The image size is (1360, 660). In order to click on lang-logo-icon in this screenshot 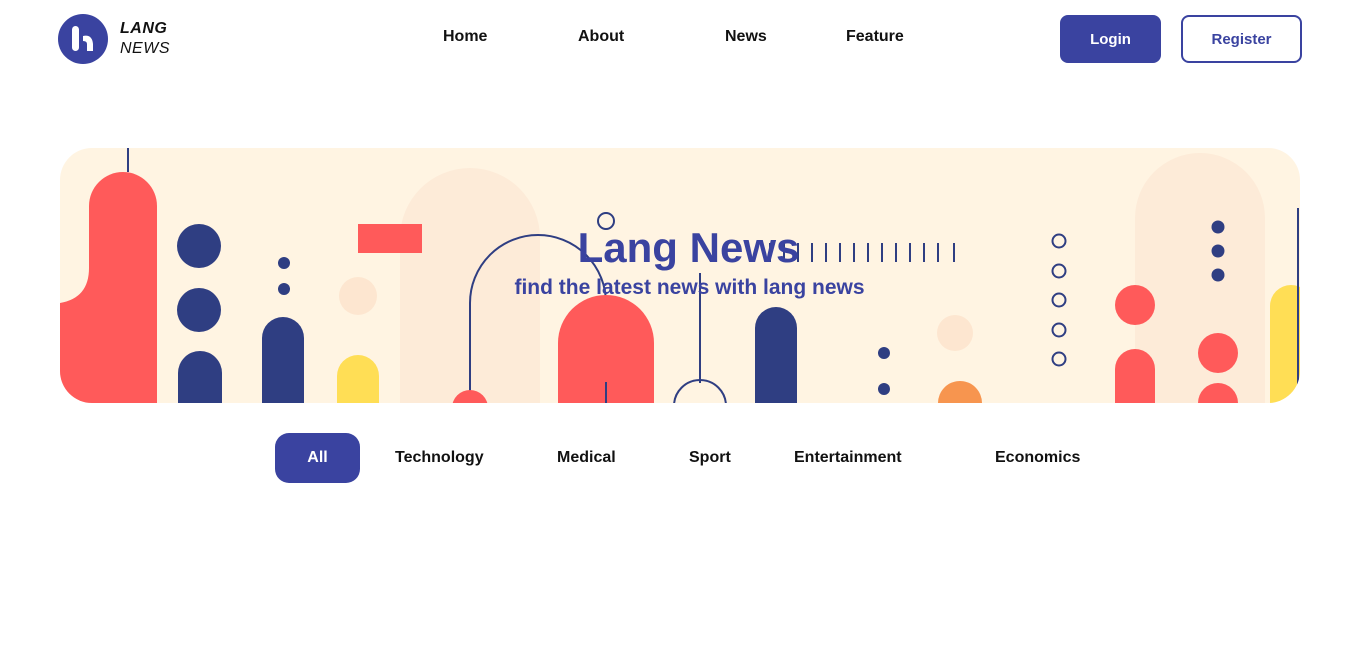, I will do `click(83, 39)`.